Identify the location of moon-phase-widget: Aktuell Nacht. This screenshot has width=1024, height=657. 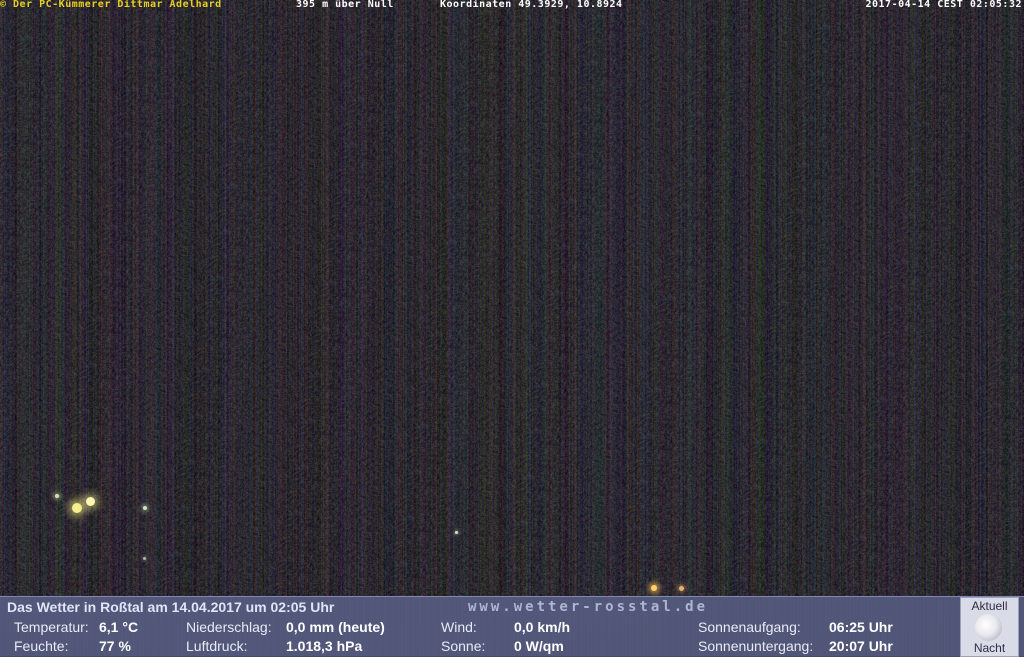
(989, 627).